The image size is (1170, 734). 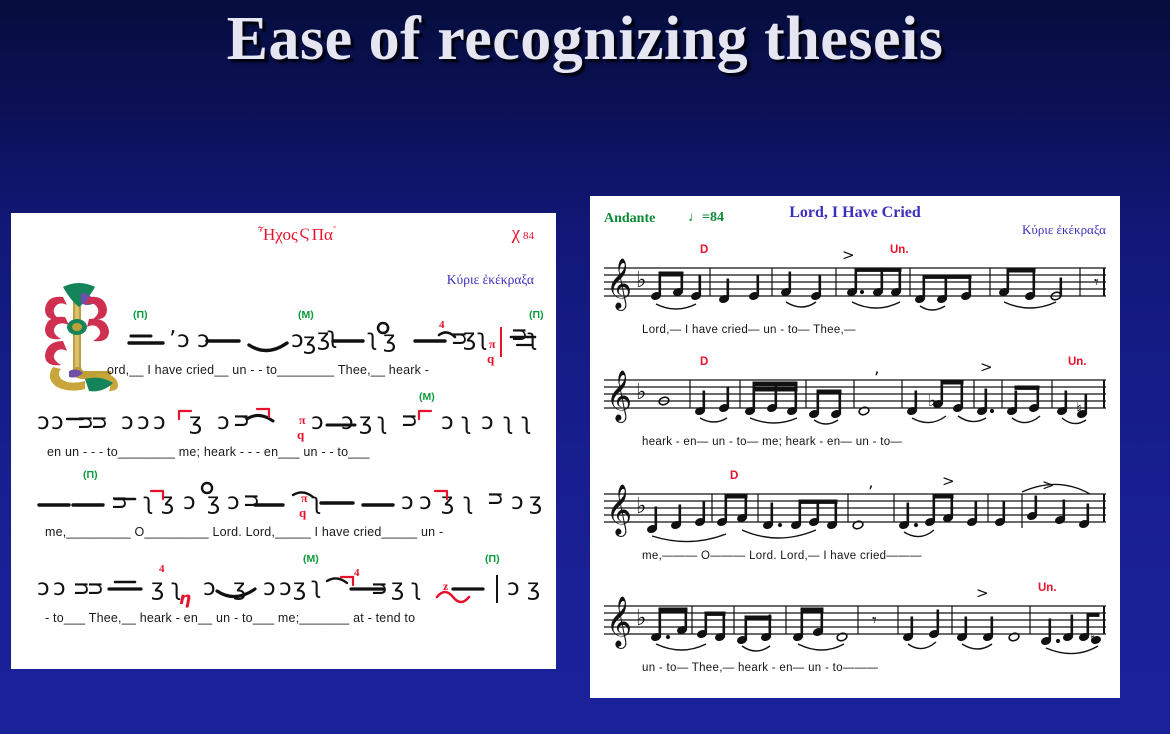 I want to click on byzantine-mode-label: Ἦχος Ϛ Πα˚, so click(x=297, y=235).